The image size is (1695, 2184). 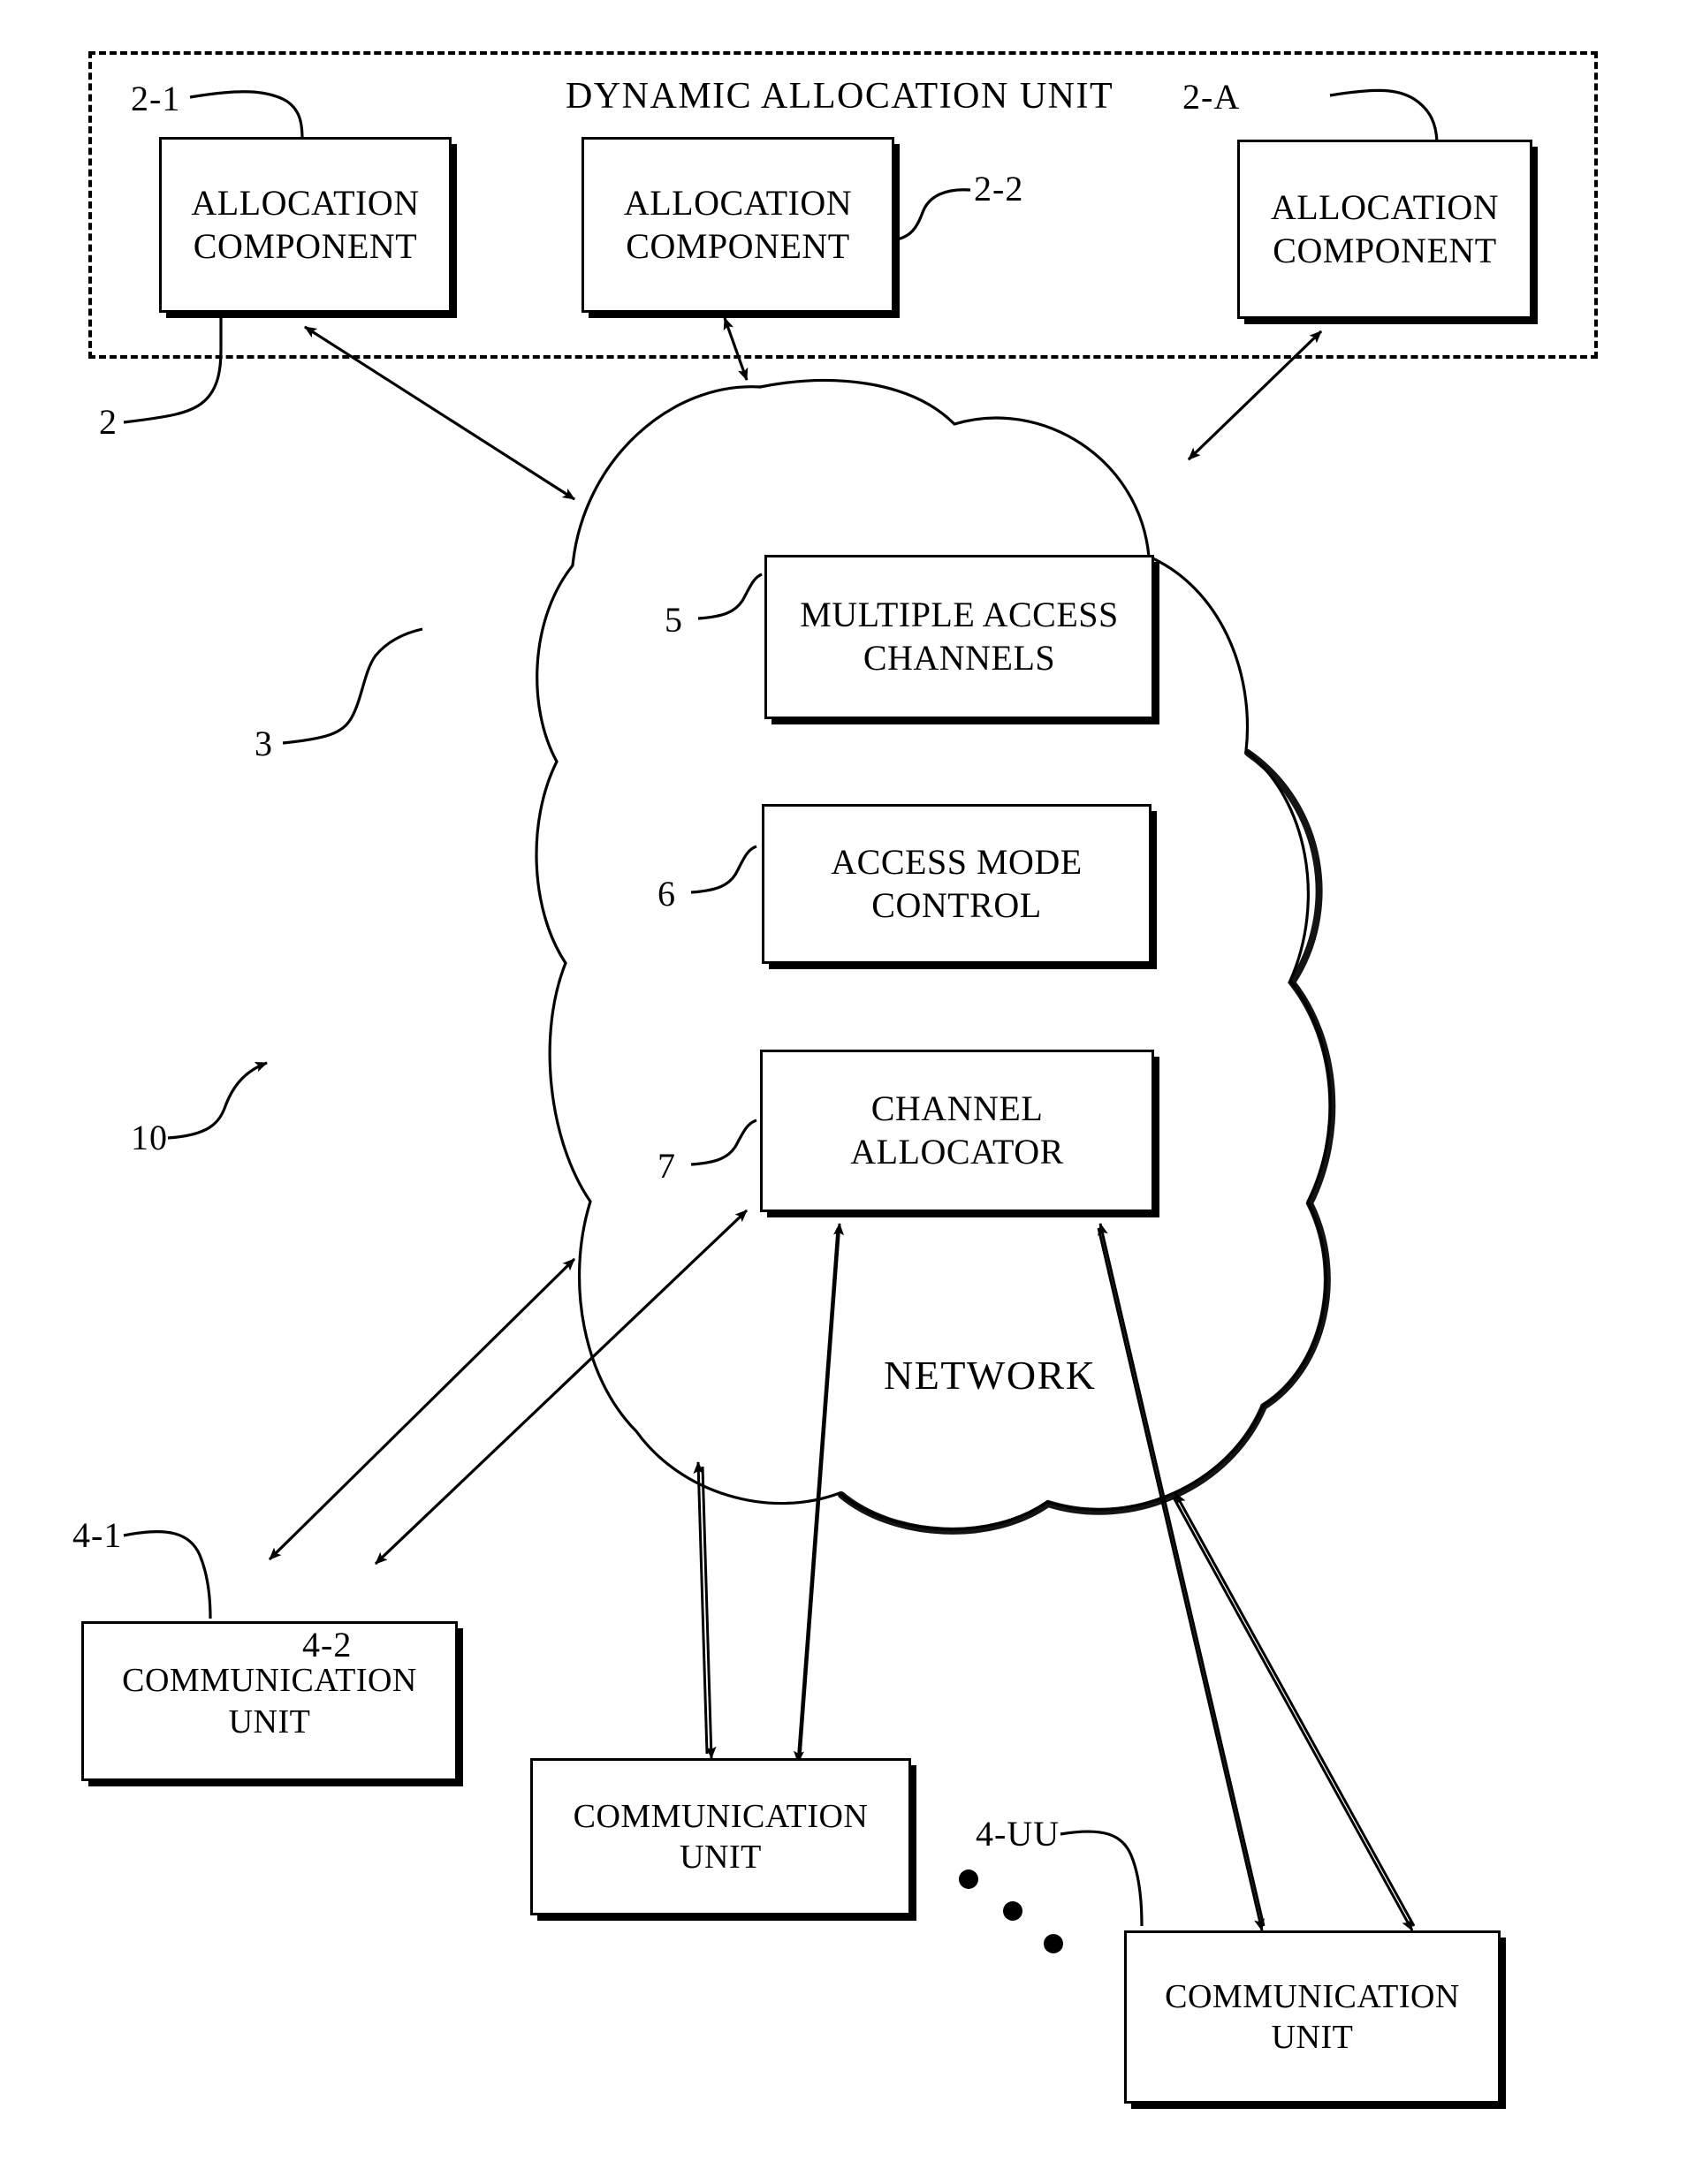 What do you see at coordinates (1011, 1911) in the screenshot?
I see `ellipsis-dots` at bounding box center [1011, 1911].